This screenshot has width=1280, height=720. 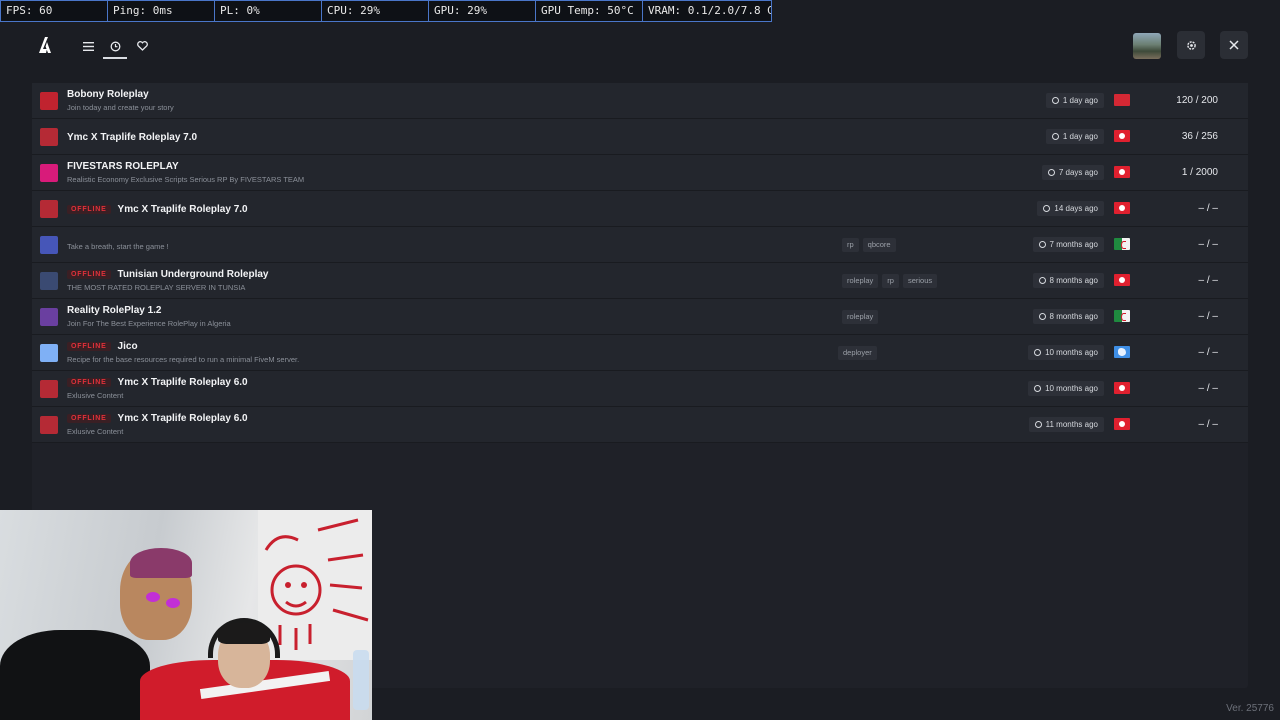 What do you see at coordinates (161, 11) in the screenshot?
I see `ping-readout: Ping: 0ms` at bounding box center [161, 11].